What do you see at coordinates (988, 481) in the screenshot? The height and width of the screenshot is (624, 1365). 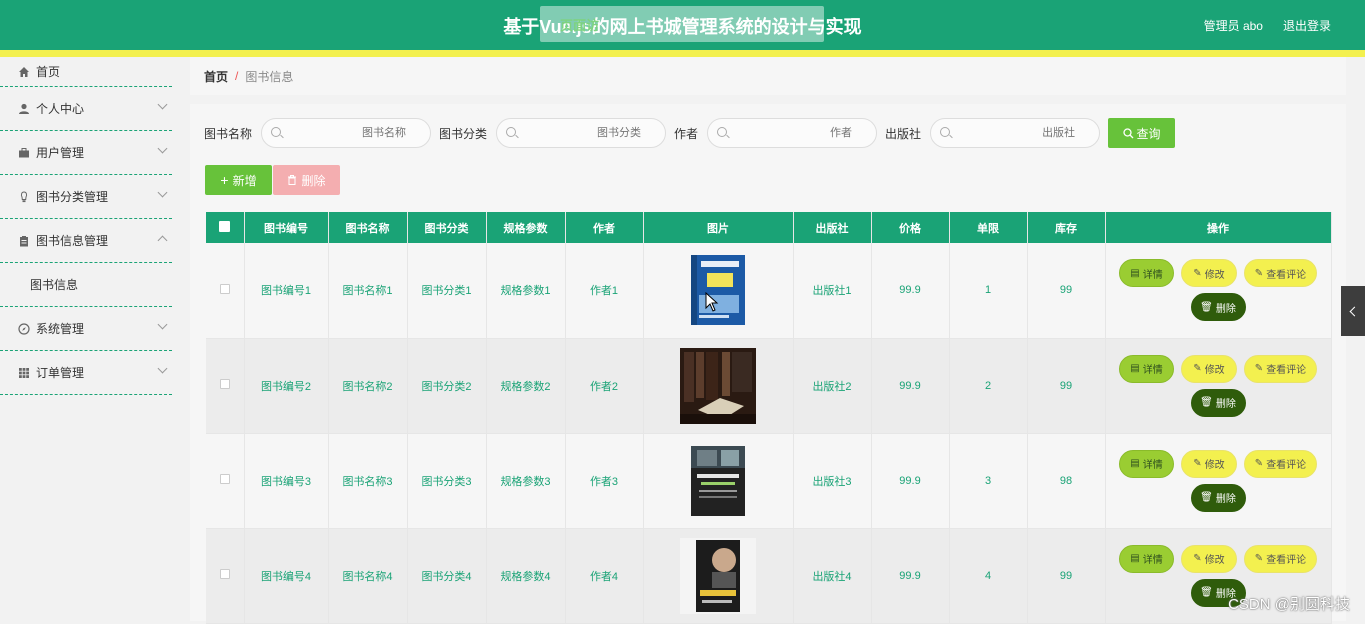 I see `cell-limit: 3` at bounding box center [988, 481].